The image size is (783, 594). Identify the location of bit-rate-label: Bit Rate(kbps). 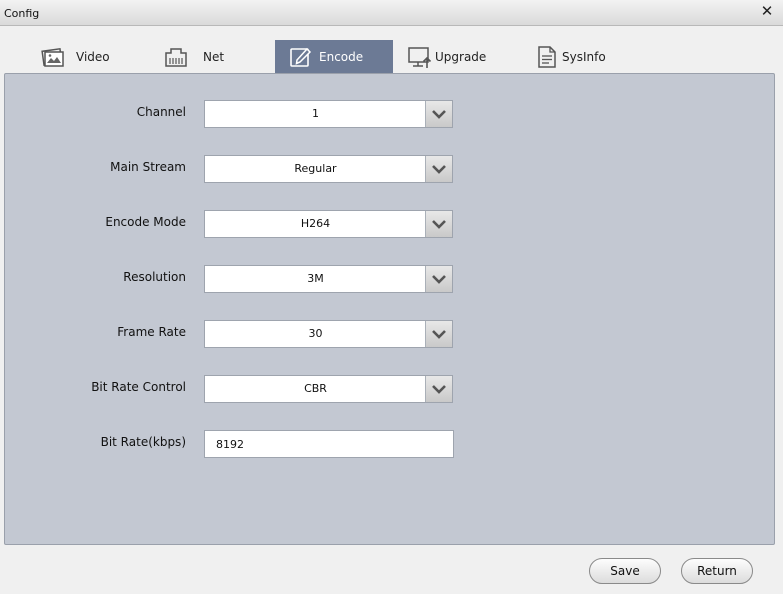
(143, 442).